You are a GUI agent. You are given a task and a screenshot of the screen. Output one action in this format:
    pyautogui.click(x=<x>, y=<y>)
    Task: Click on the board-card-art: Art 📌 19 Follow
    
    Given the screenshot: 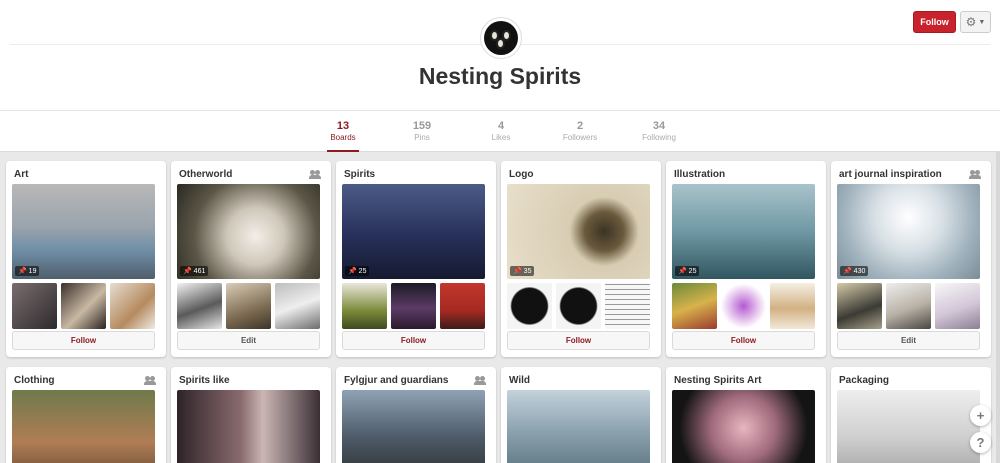 What is the action you would take?
    pyautogui.click(x=86, y=259)
    